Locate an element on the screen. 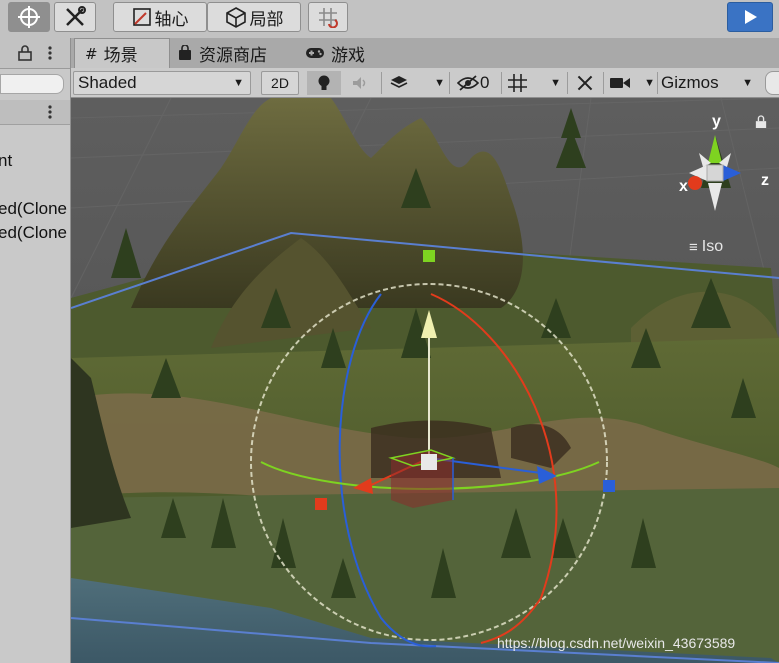 The width and height of the screenshot is (779, 663). pivot-label: 轴心 is located at coordinates (171, 19).